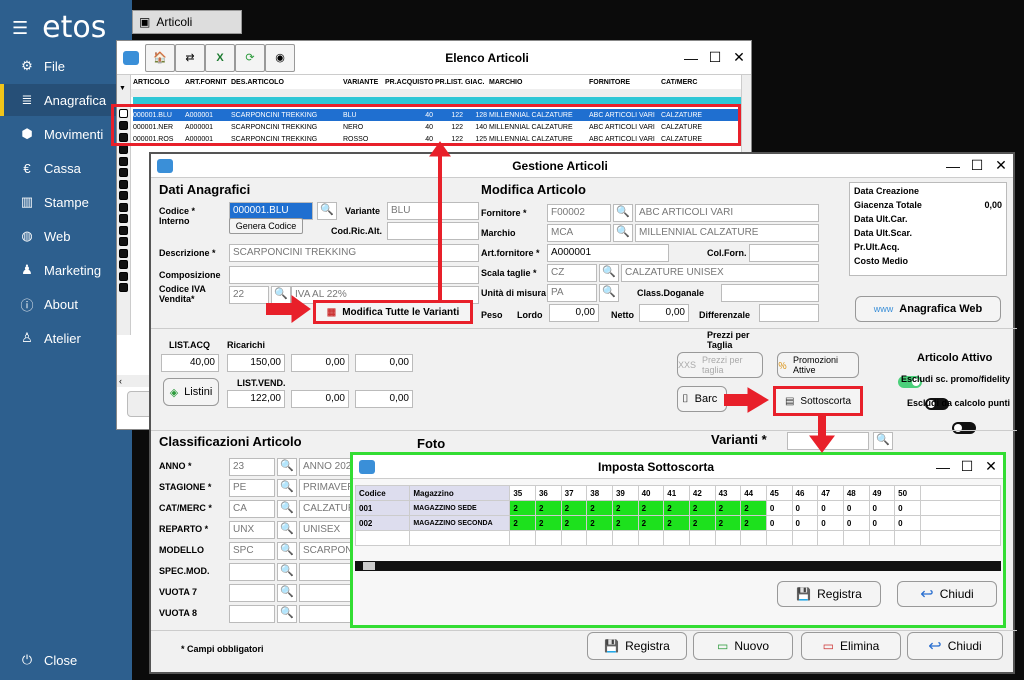  What do you see at coordinates (280, 309) in the screenshot?
I see `right-arrow-1-shaft` at bounding box center [280, 309].